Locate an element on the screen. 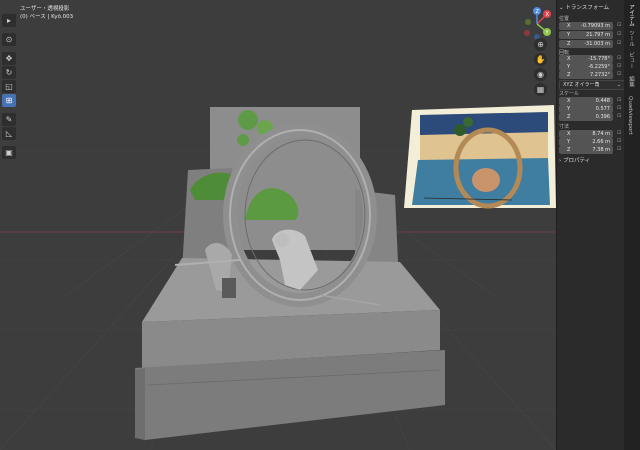  annotate-tool-icon: ✎ is located at coordinates (9, 119).